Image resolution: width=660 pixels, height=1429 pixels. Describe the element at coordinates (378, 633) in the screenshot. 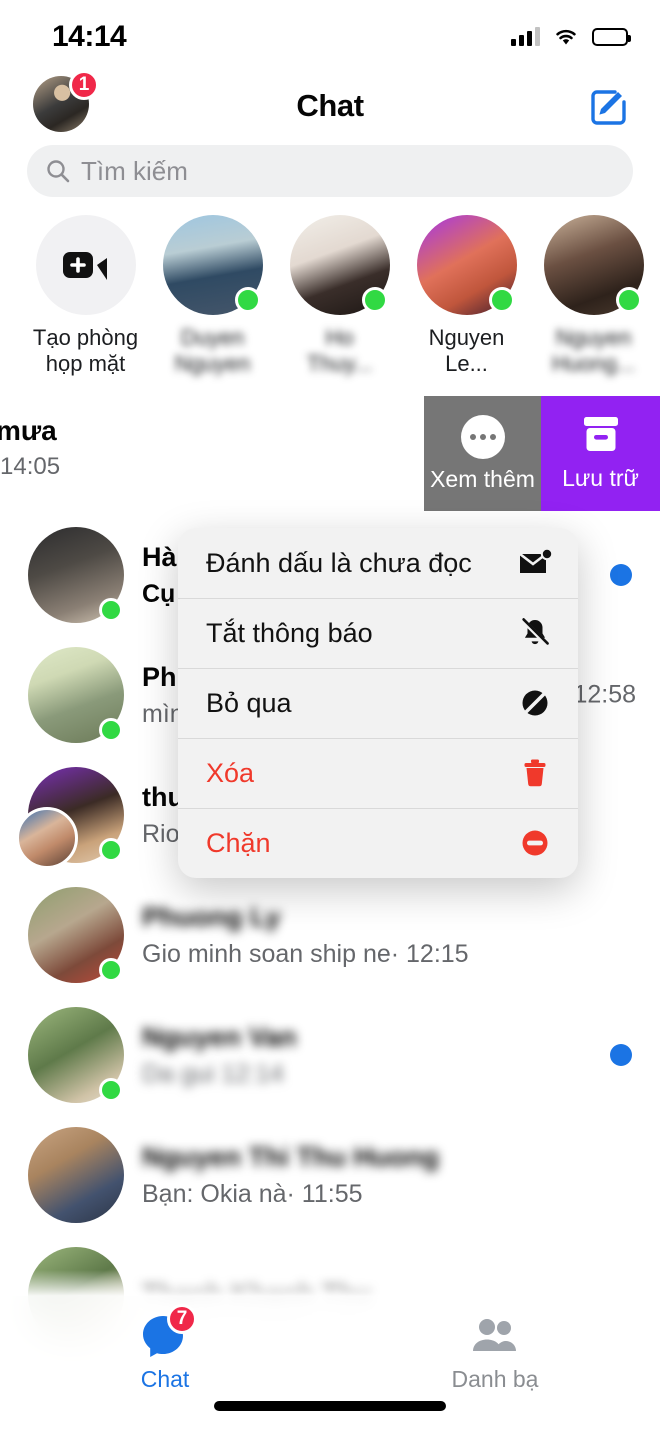

I see `context-menu-item-mute: Tắt thông báo` at that location.